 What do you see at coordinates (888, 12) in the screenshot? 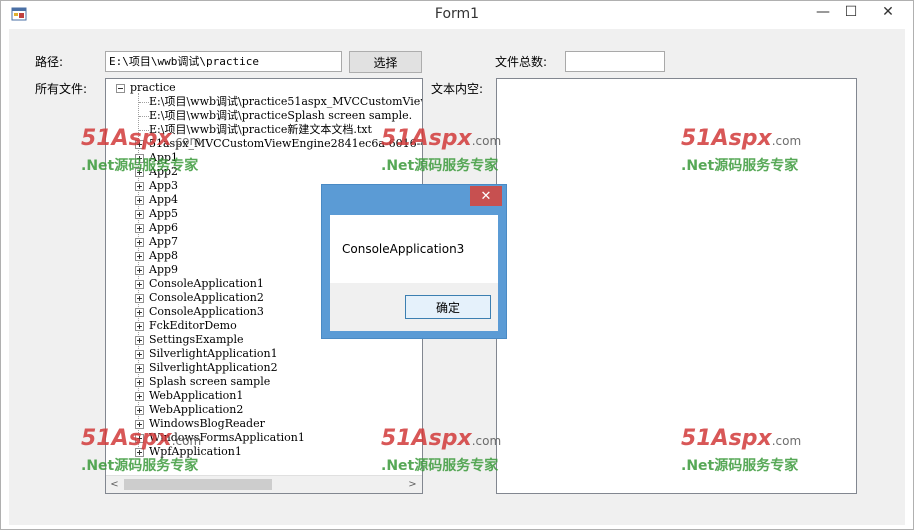
I see `close-button: ✕` at bounding box center [888, 12].